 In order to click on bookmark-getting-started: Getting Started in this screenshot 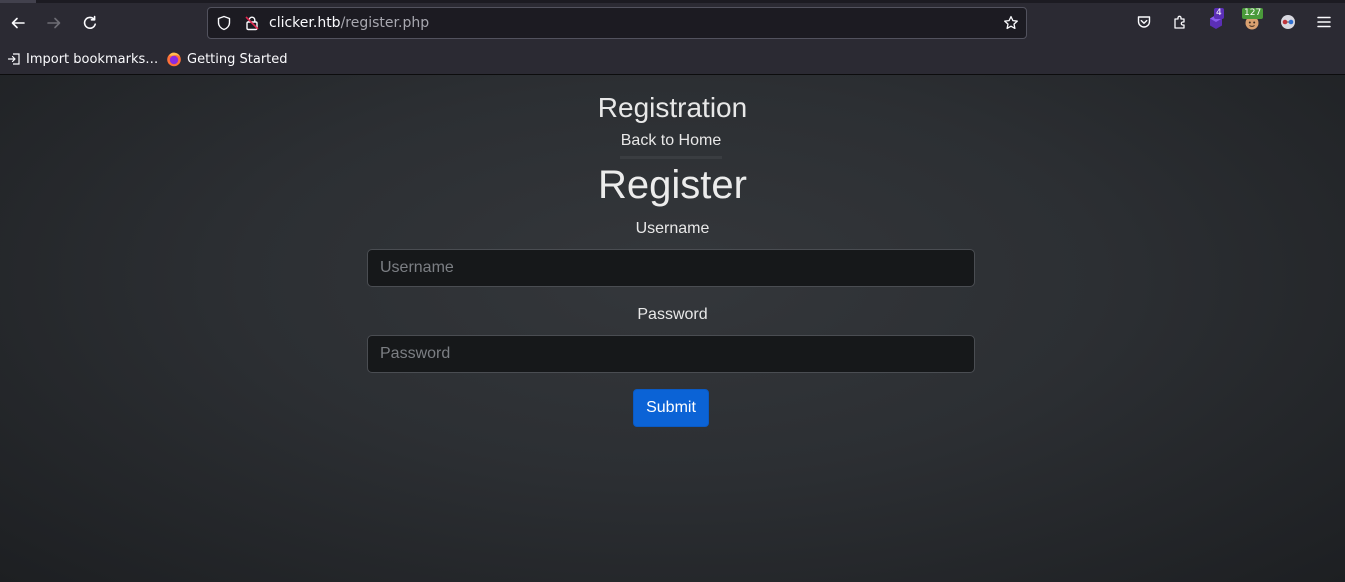, I will do `click(227, 59)`.